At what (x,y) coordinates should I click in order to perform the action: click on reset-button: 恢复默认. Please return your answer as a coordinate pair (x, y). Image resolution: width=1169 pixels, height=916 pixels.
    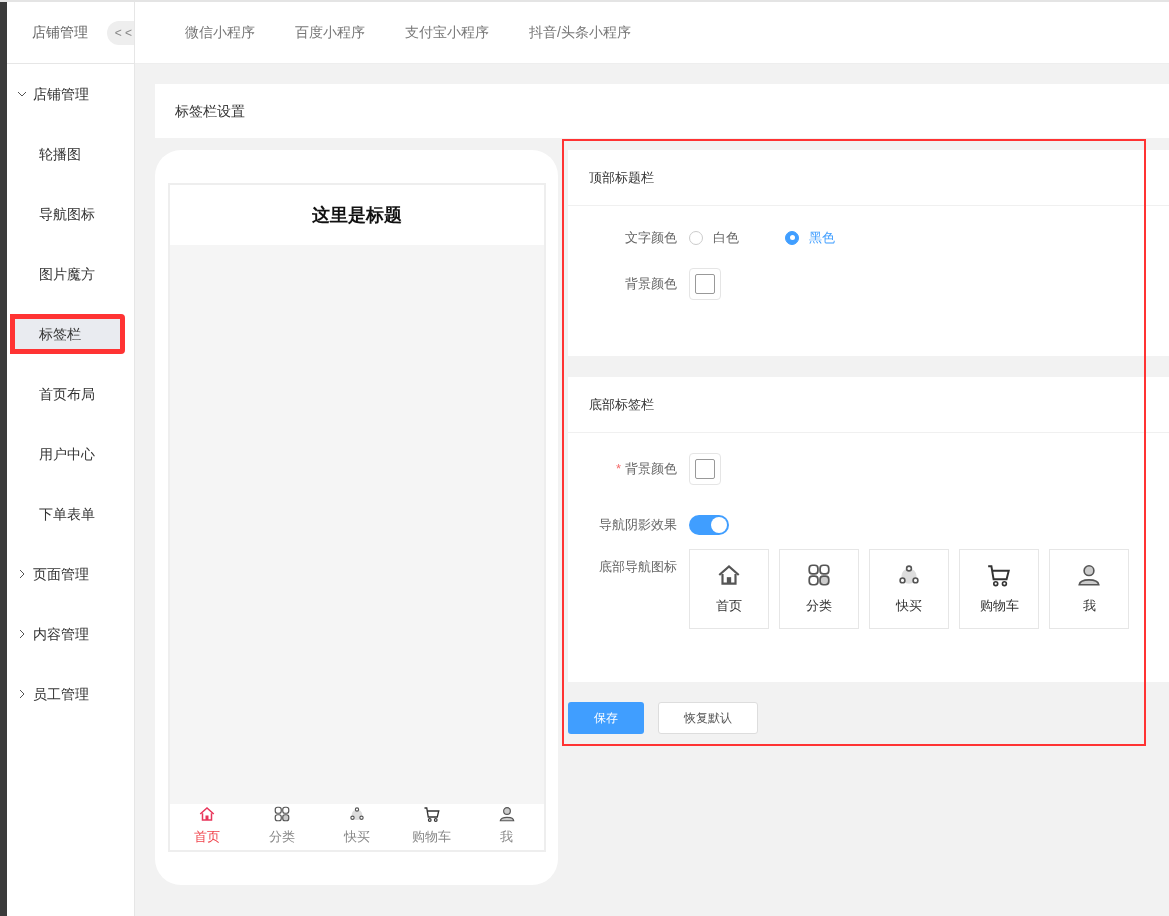
    Looking at the image, I should click on (708, 718).